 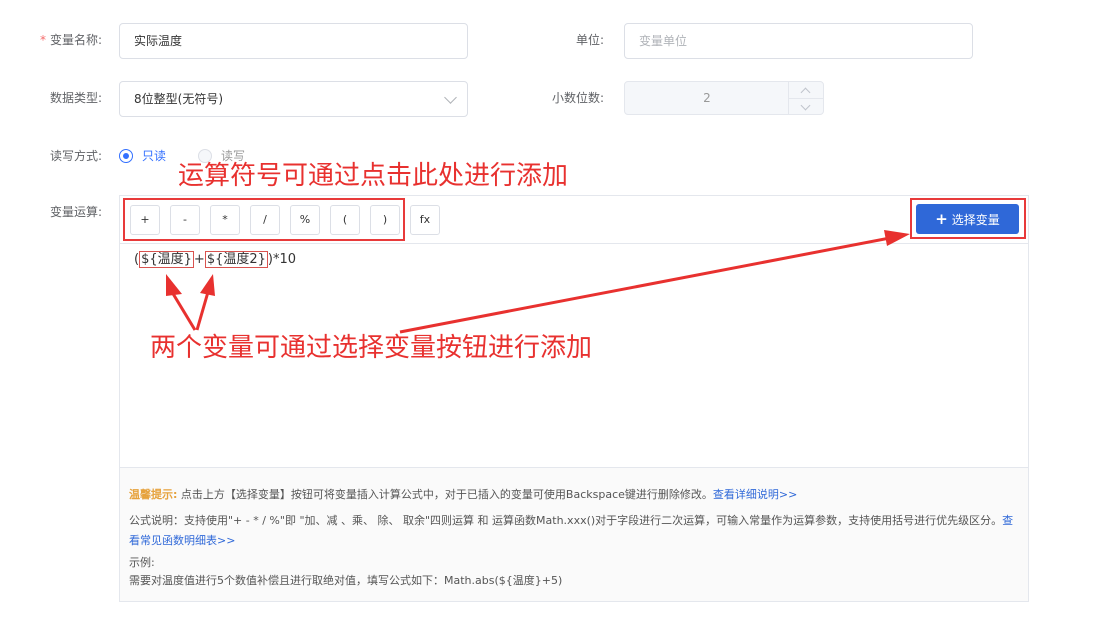 I want to click on annotation-arrows, so click(x=538, y=282).